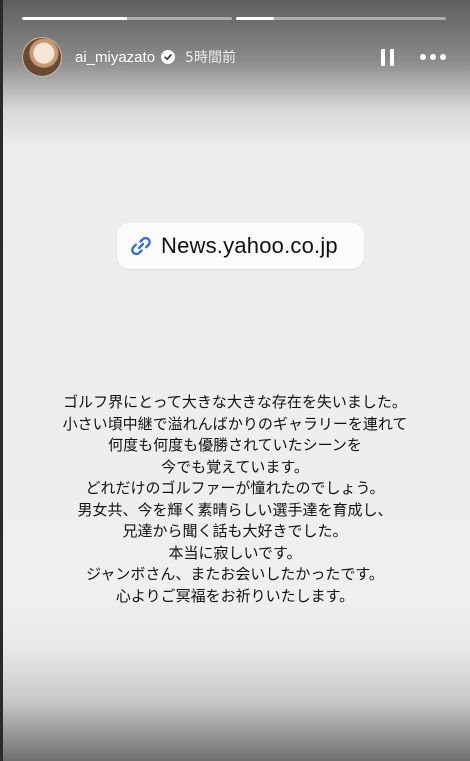  Describe the element at coordinates (235, 552) in the screenshot. I see `message-line: 本当に寂しいです。` at that location.